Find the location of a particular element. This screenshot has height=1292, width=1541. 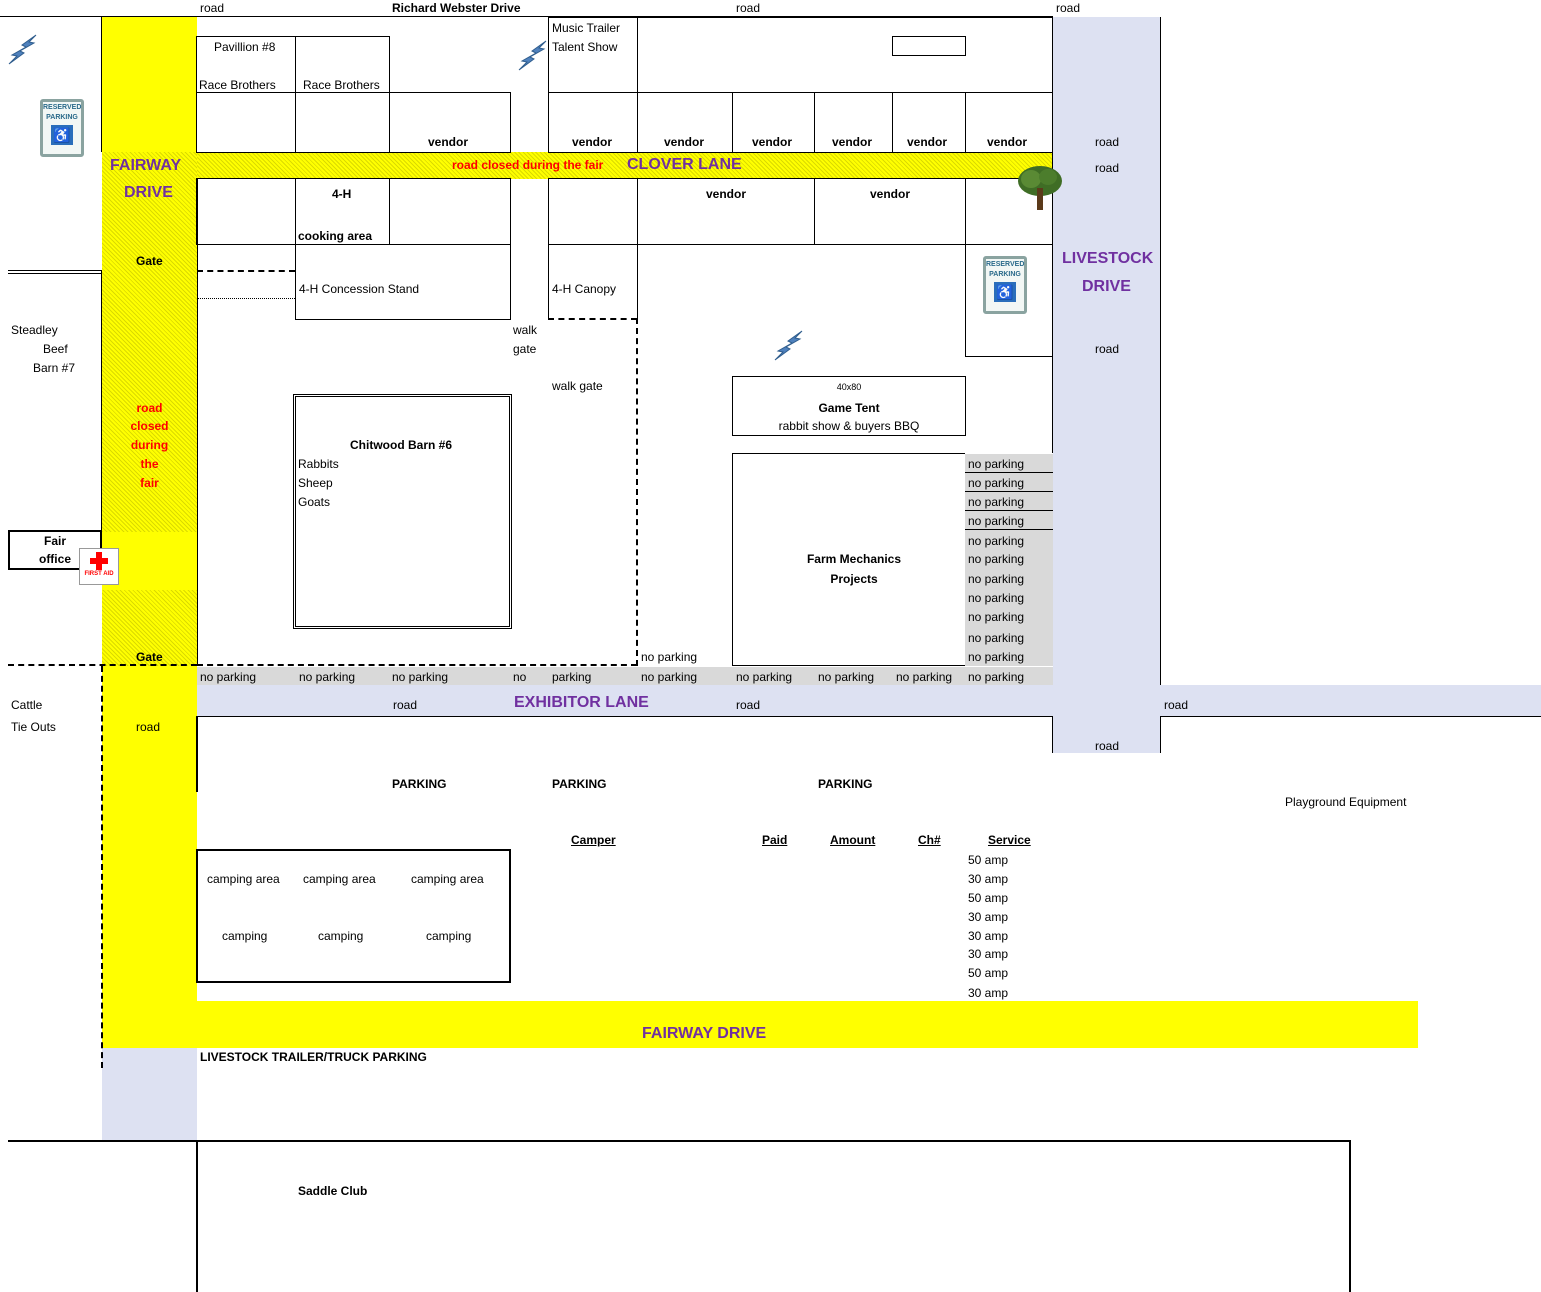

parking-lot-left is located at coordinates (197, 754).